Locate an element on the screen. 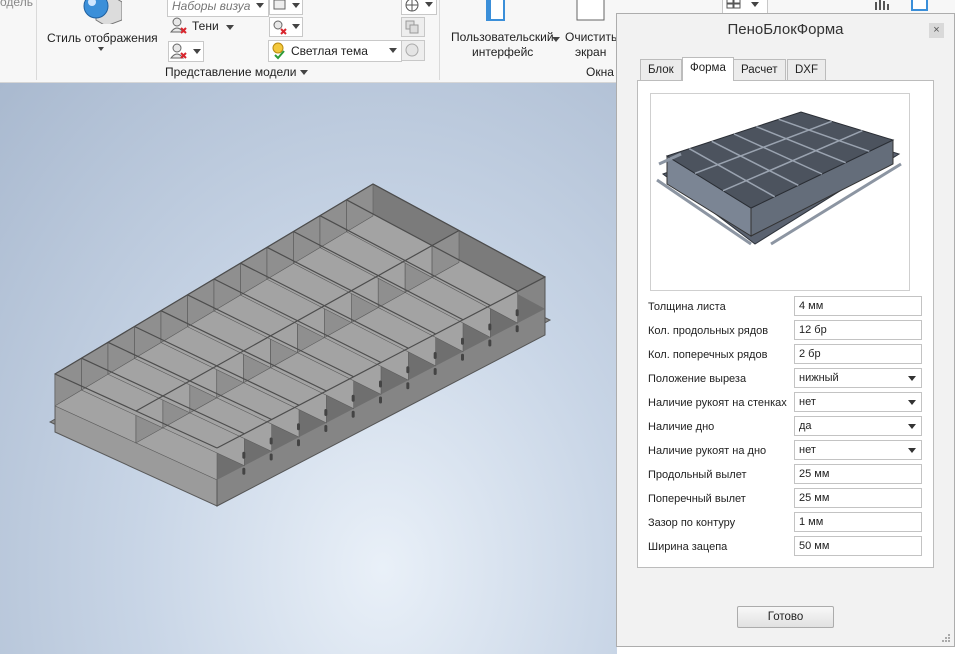 The width and height of the screenshot is (955, 654). bottom-handles-select: нет is located at coordinates (858, 450).